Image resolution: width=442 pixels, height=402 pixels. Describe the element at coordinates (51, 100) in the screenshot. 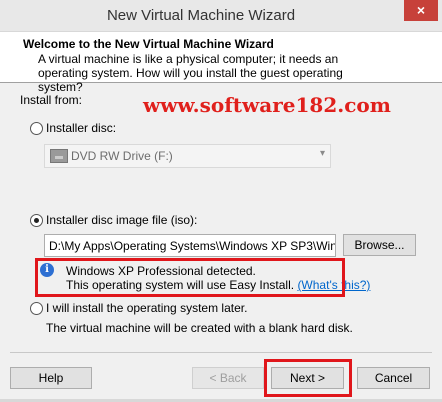

I see `install-from-label: Install from:` at that location.